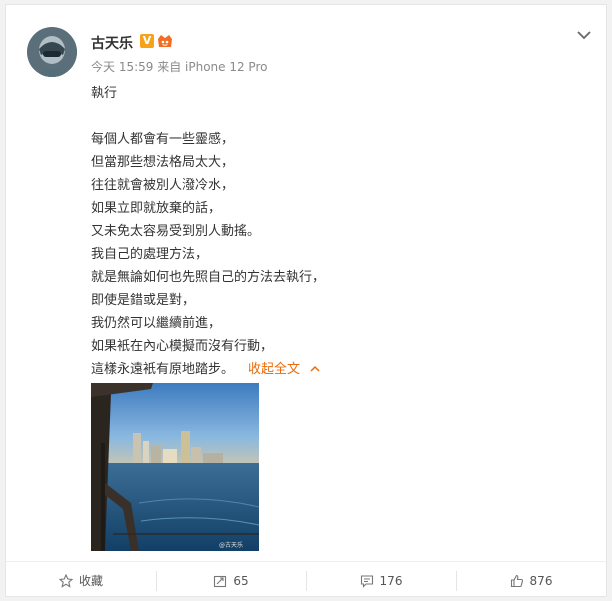  What do you see at coordinates (65, 580) in the screenshot?
I see `star-icon` at bounding box center [65, 580].